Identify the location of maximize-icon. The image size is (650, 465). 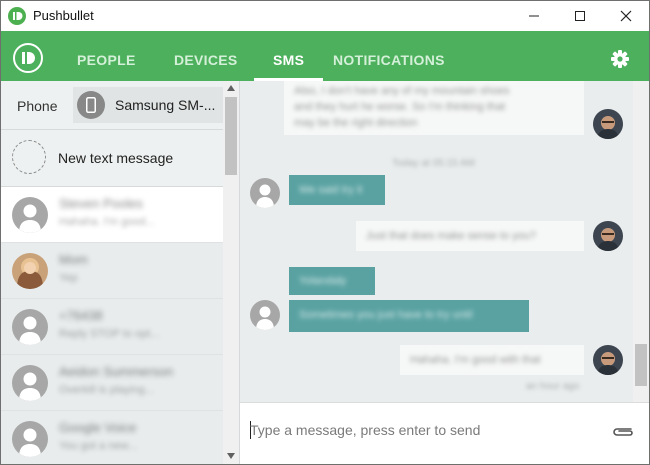
(580, 16).